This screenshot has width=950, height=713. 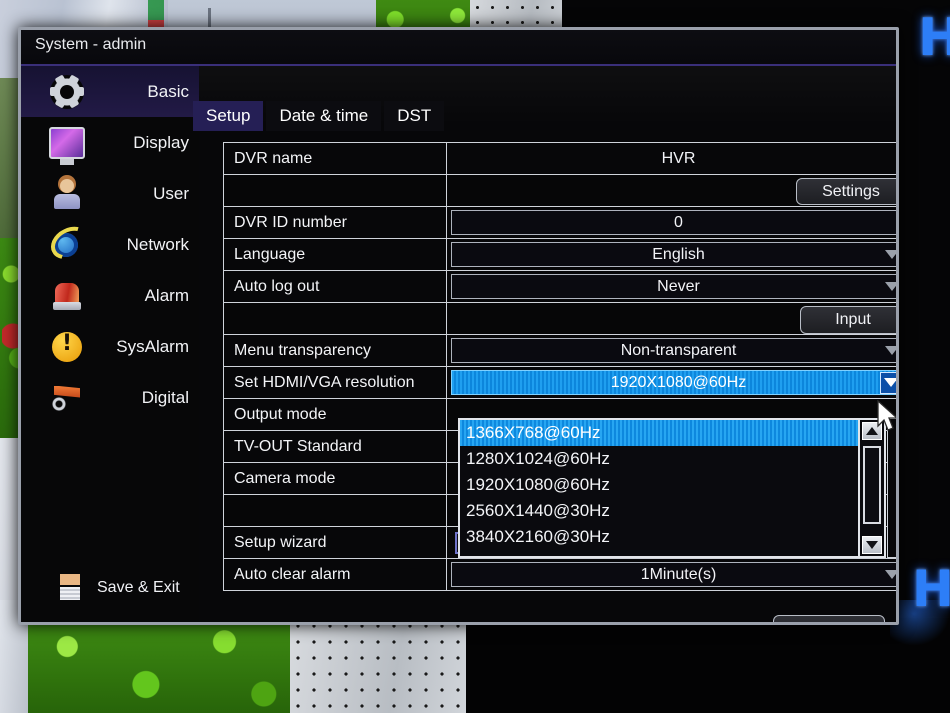 I want to click on auto-clear-alarm-value: 1Minute(s), so click(x=678, y=574).